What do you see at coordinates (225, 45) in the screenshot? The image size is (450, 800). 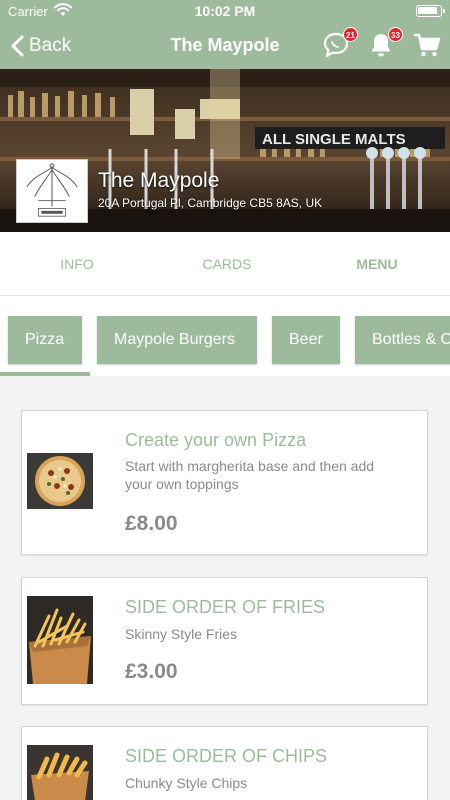 I see `nav-bar: Back The Maypole 21 33` at bounding box center [225, 45].